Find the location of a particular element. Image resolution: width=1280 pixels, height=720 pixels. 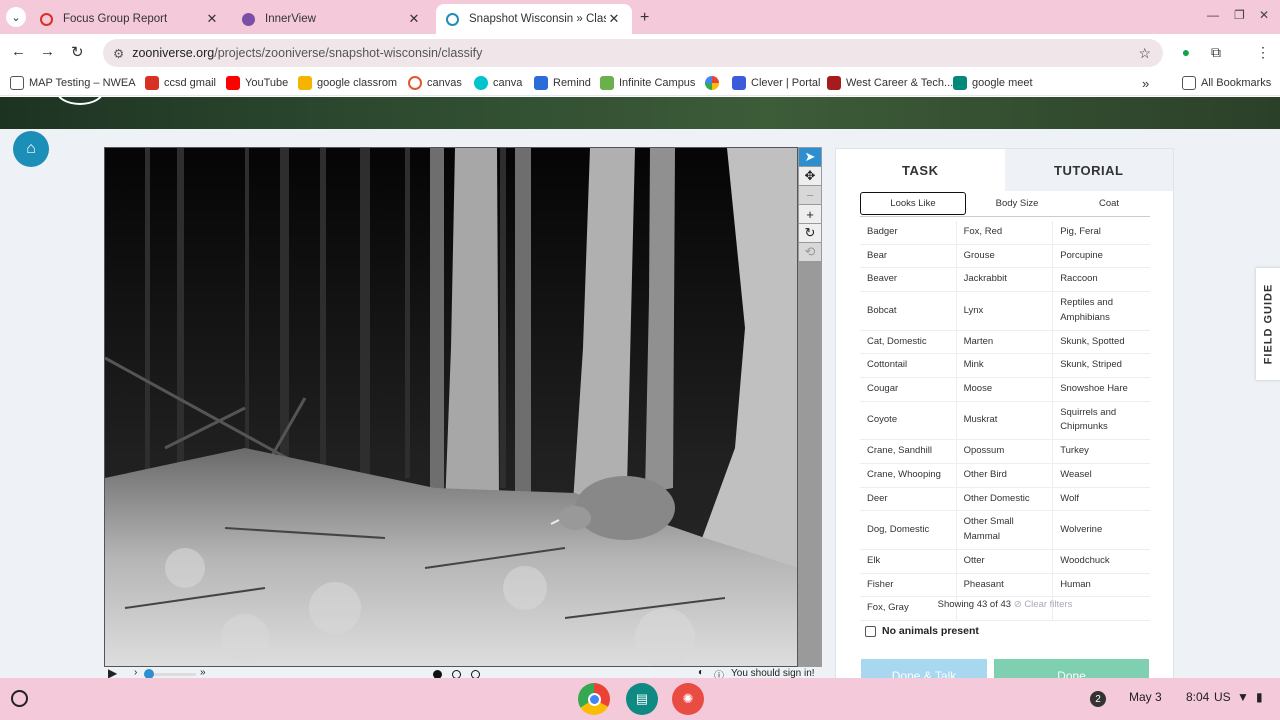

contrast-icon: ◐ is located at coordinates (701, 672).